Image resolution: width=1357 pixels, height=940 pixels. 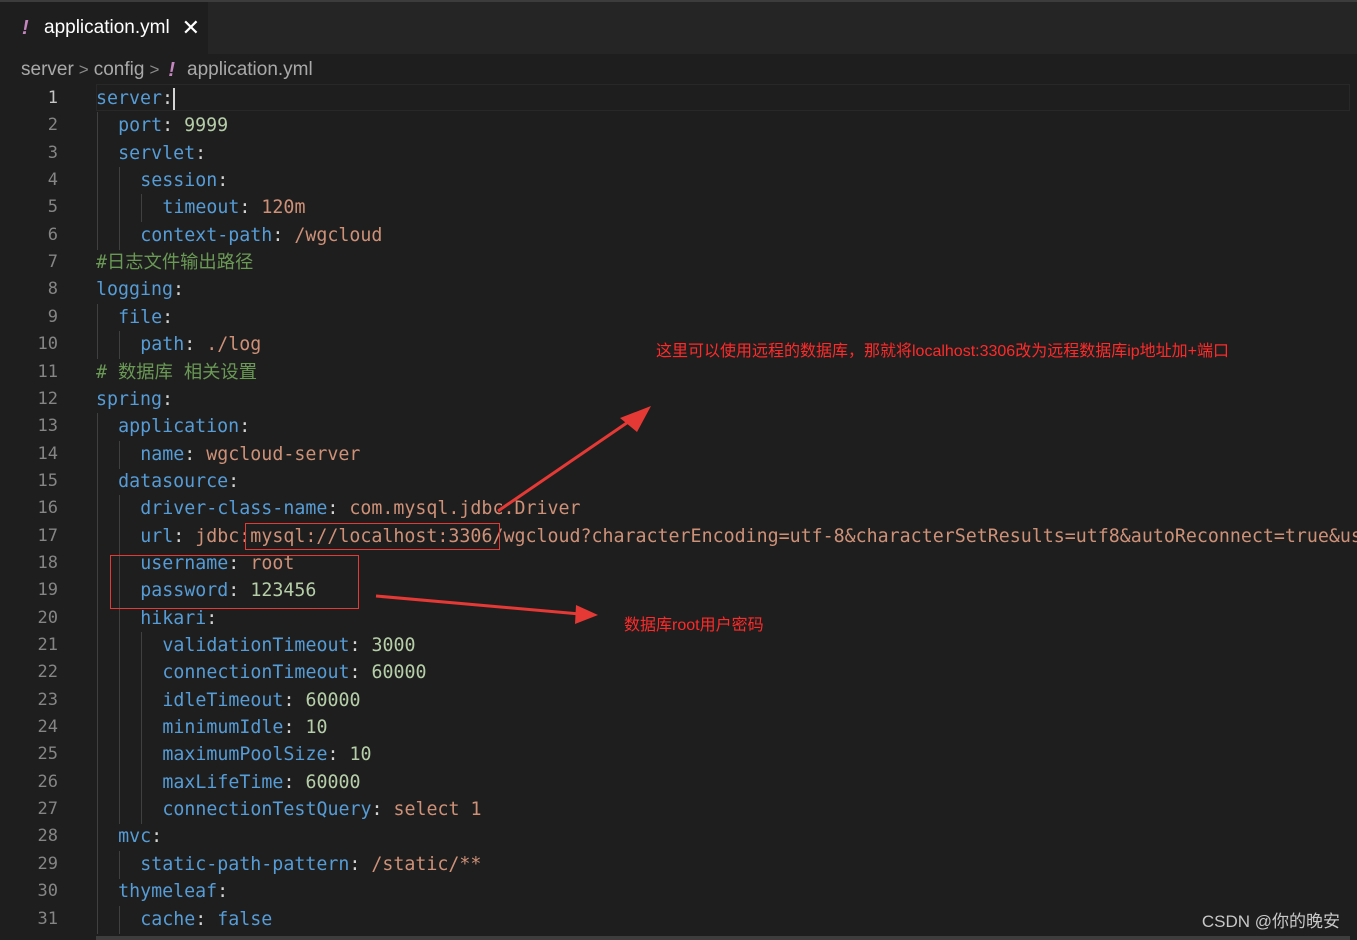 What do you see at coordinates (261, 700) in the screenshot?
I see `code-text: idleTimeout: 60000` at bounding box center [261, 700].